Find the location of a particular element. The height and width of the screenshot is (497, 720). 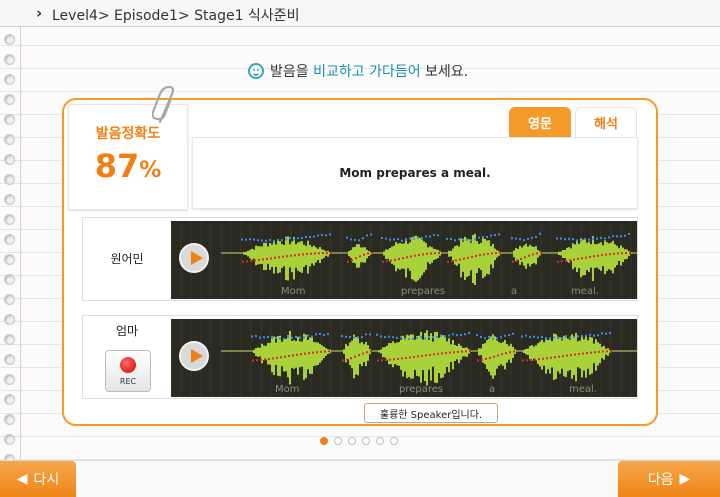

native-play-button is located at coordinates (194, 258).